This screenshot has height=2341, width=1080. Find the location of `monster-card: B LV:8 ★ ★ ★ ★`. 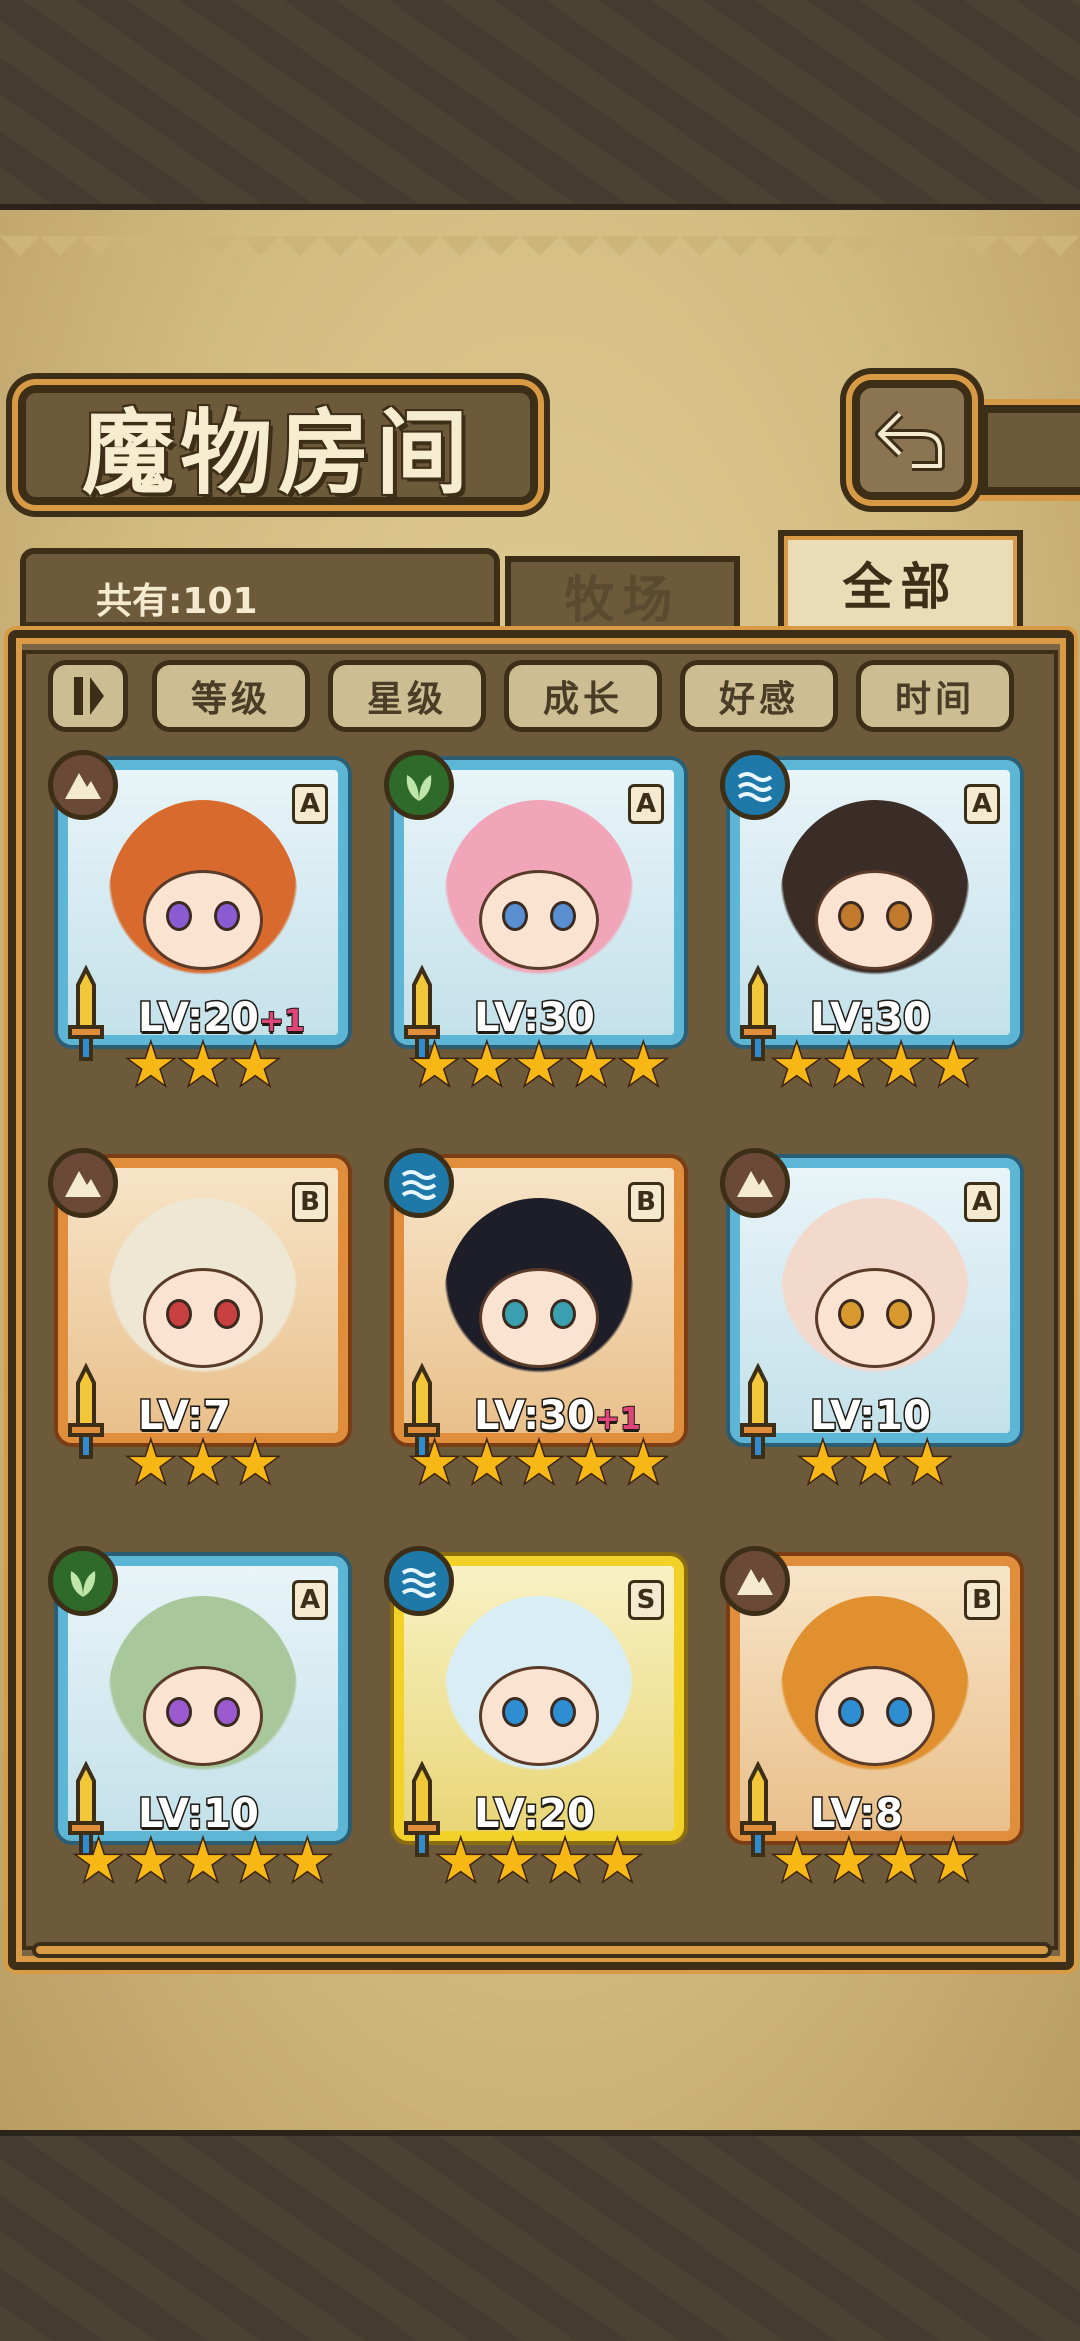

monster-card: B LV:8 ★ ★ ★ ★ is located at coordinates (875, 1718).